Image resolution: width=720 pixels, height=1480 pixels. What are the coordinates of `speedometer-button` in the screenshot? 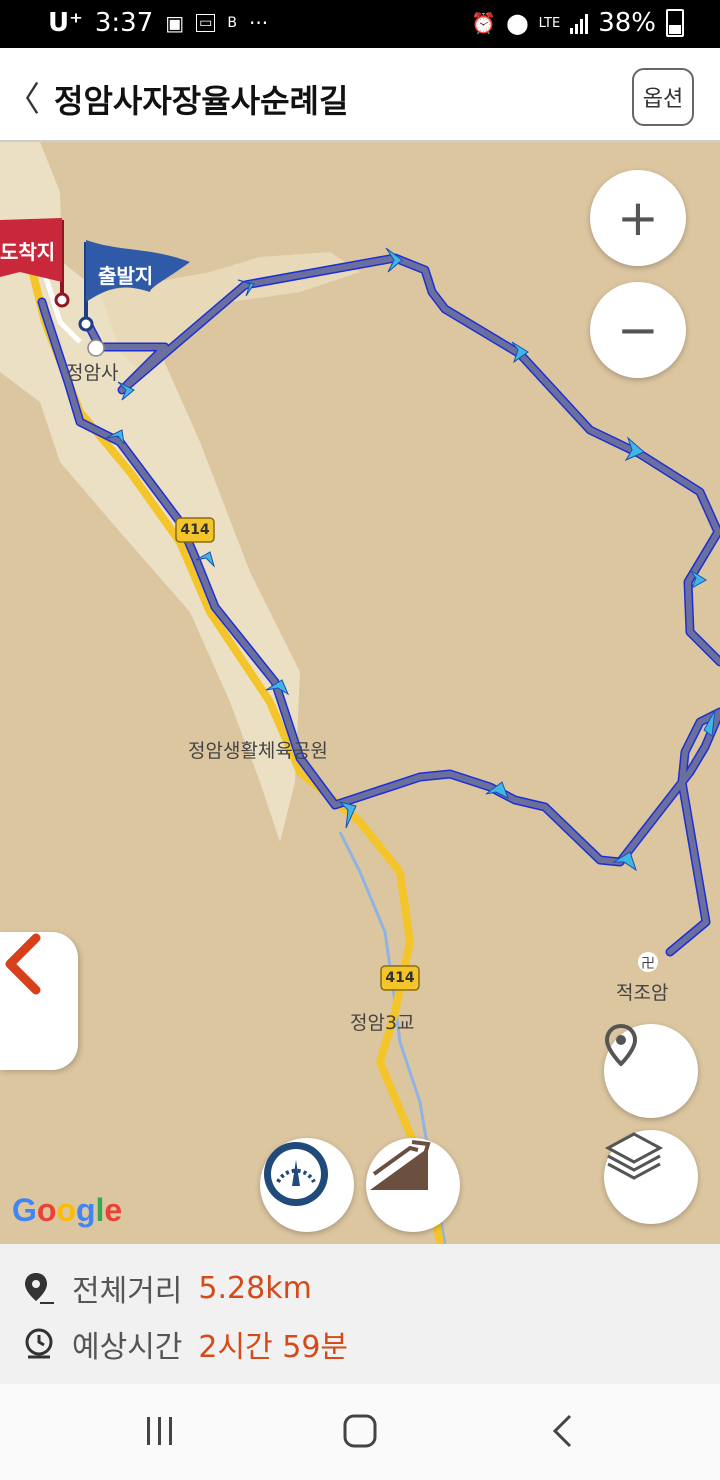 It's located at (307, 1185).